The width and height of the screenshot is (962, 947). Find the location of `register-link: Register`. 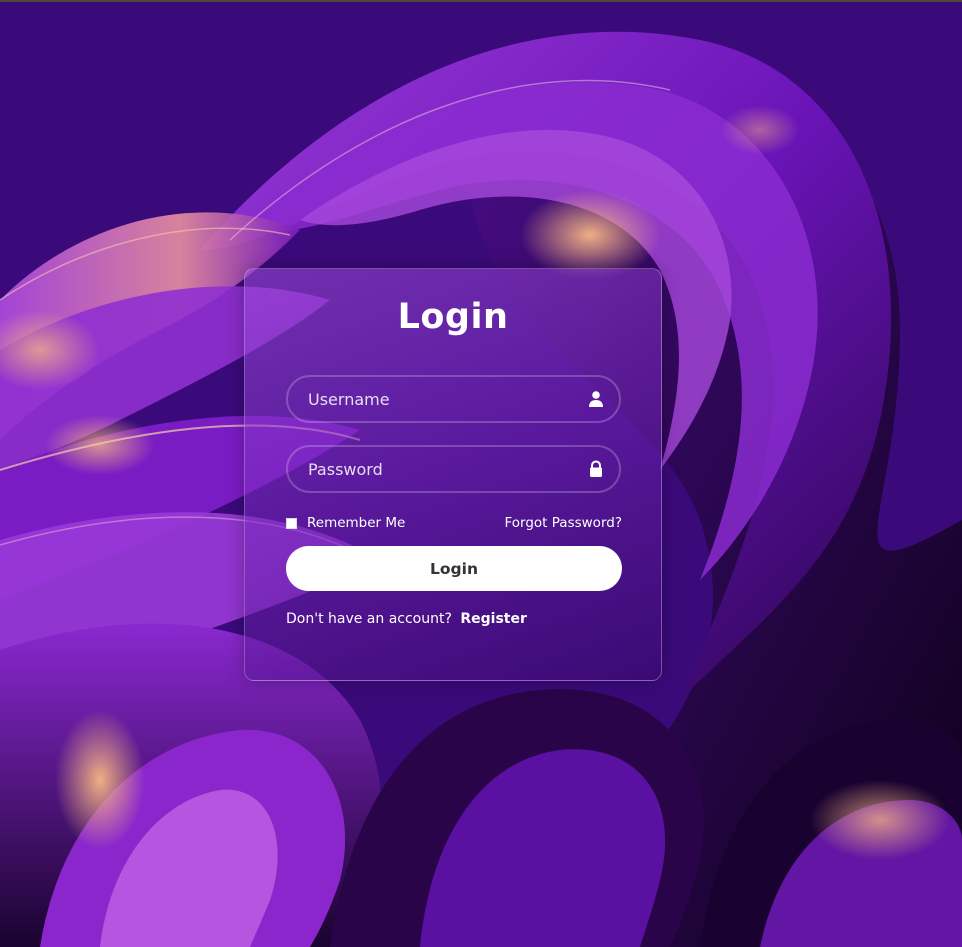

register-link: Register is located at coordinates (493, 619).